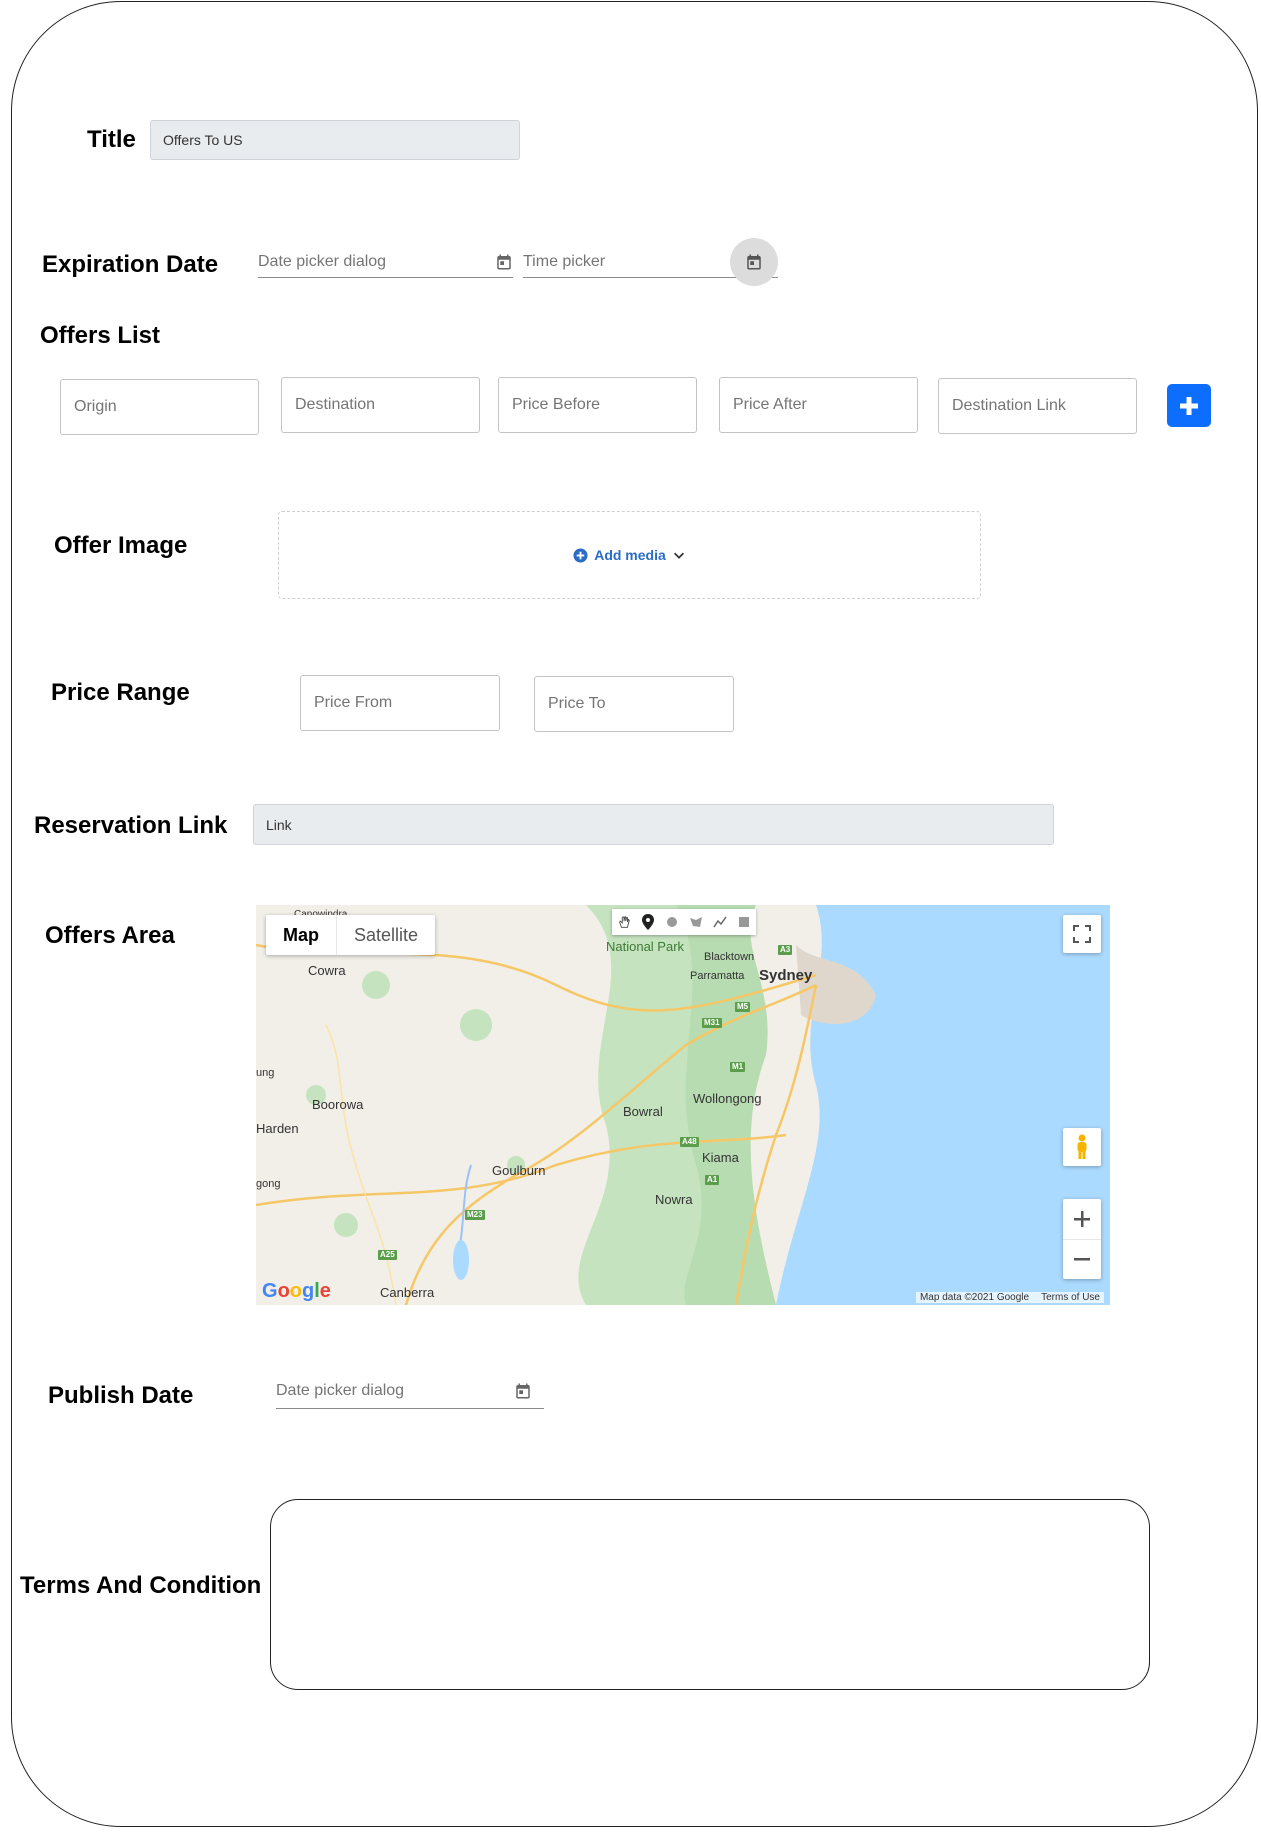 The image size is (1261, 1832). Describe the element at coordinates (296, 1291) in the screenshot. I see `google-logo: Google` at that location.